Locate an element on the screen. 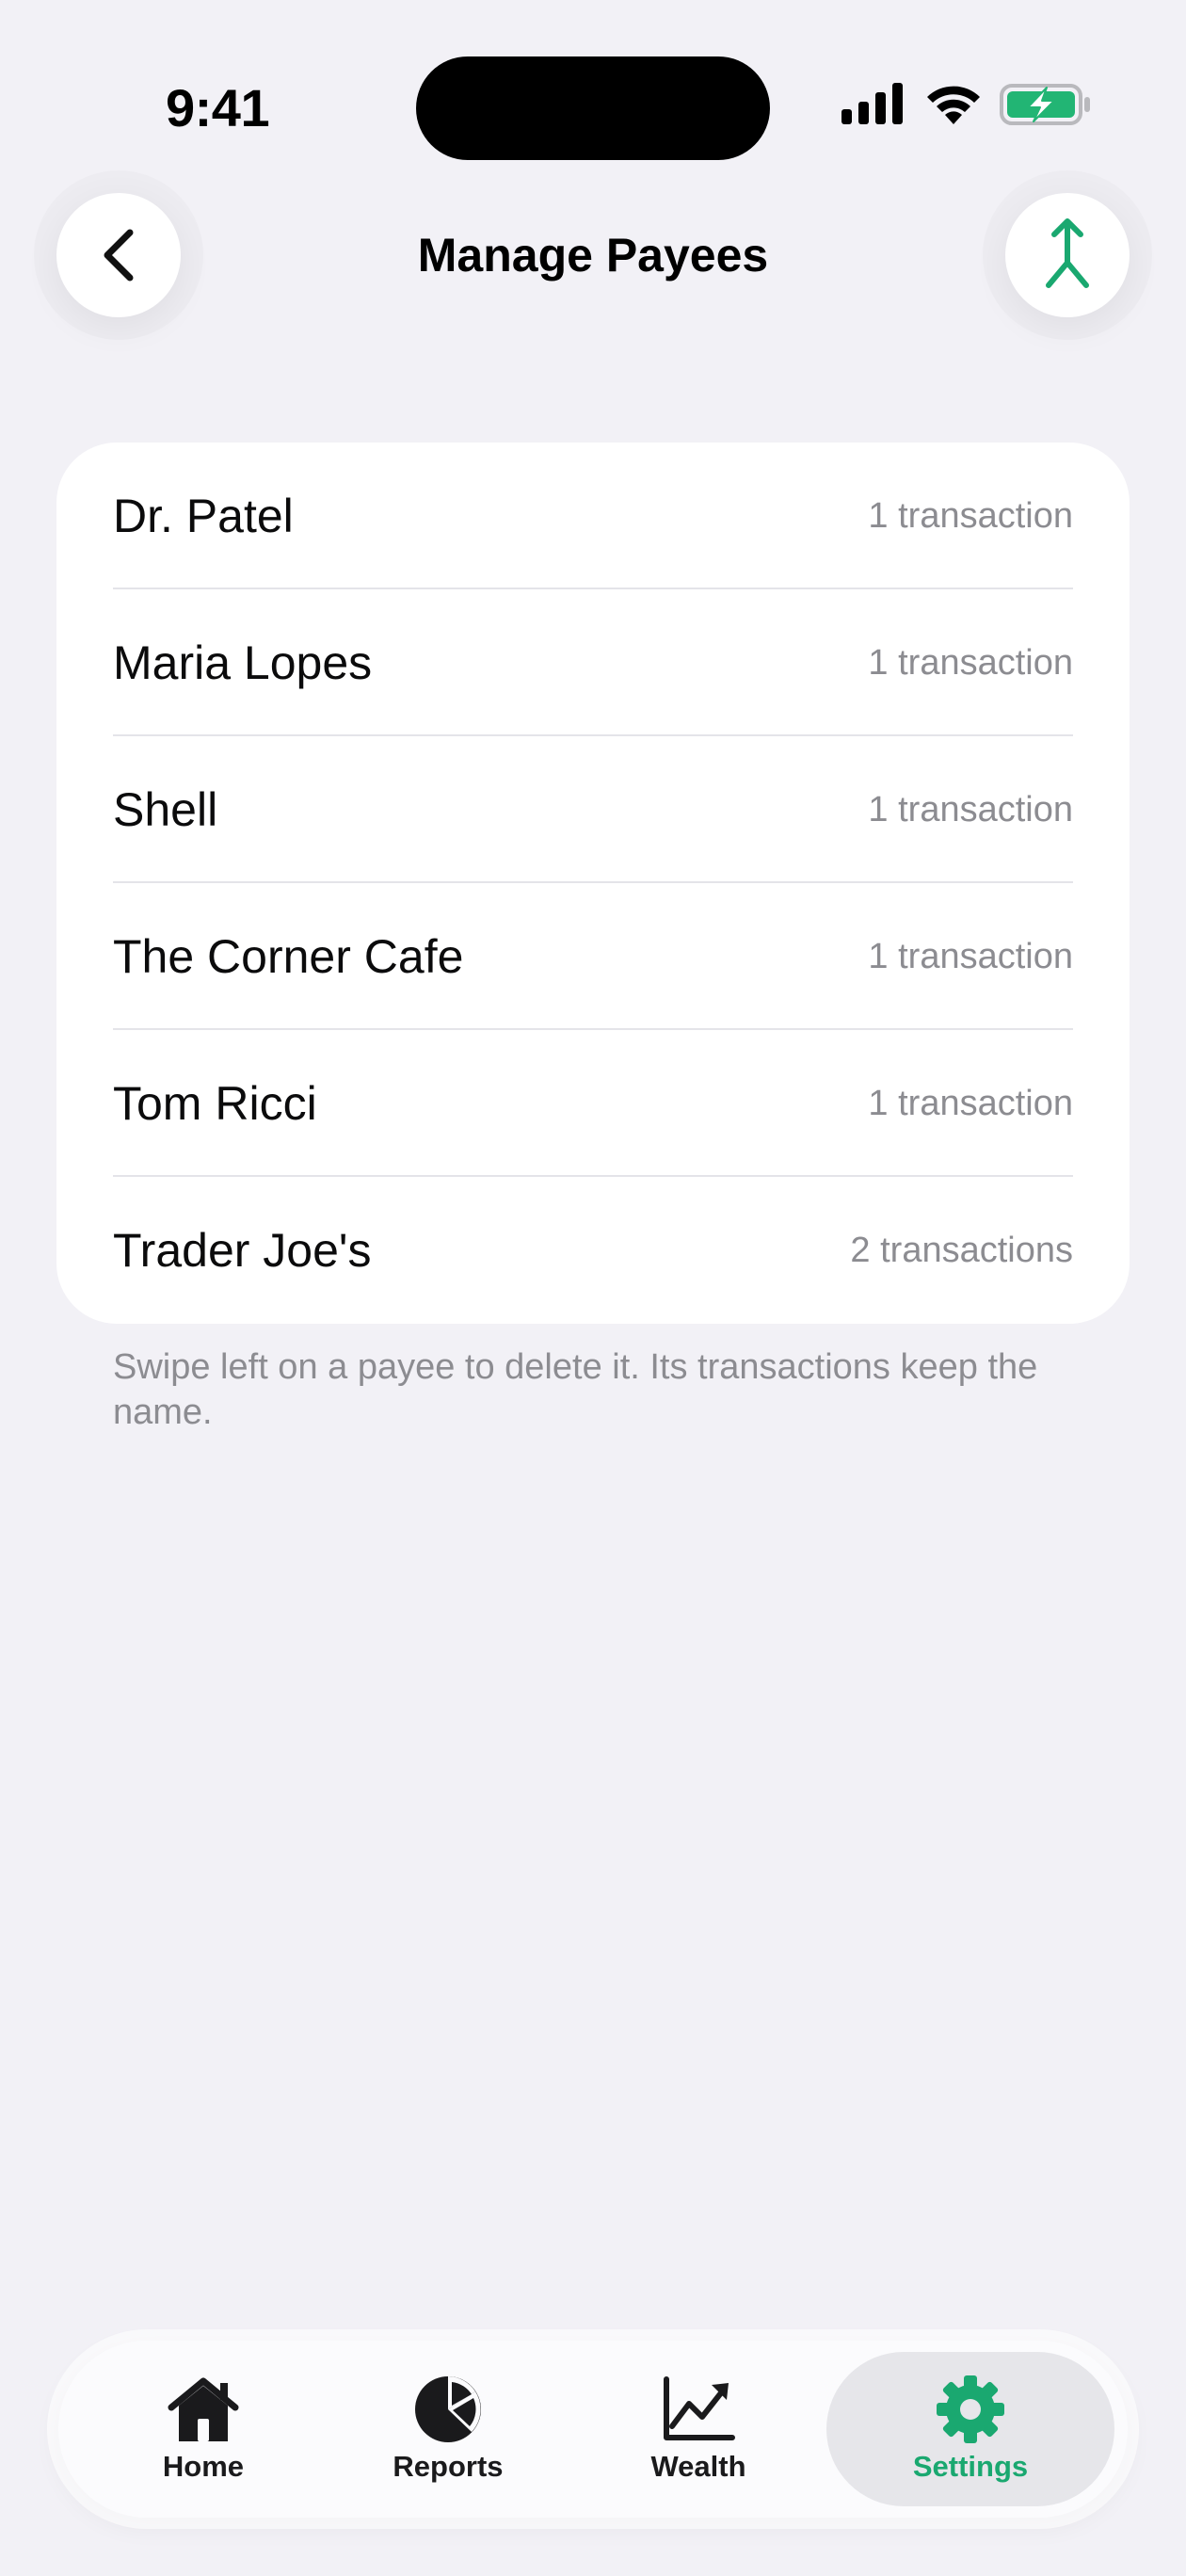 The width and height of the screenshot is (1186, 2576). tab-settings: Settings is located at coordinates (970, 2429).